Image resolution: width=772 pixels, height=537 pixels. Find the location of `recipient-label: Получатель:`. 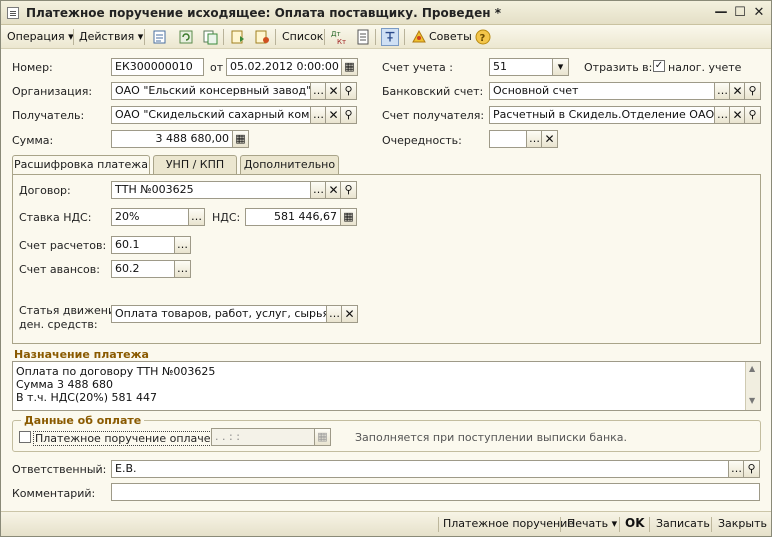

recipient-label: Получатель: is located at coordinates (48, 115).